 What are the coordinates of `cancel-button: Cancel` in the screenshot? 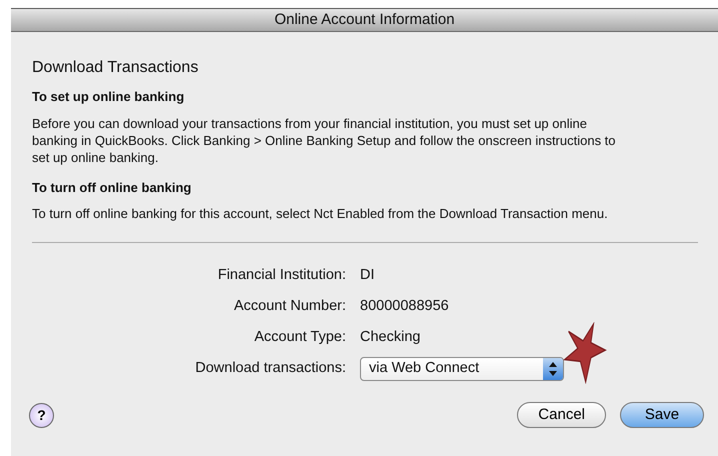 It's located at (561, 415).